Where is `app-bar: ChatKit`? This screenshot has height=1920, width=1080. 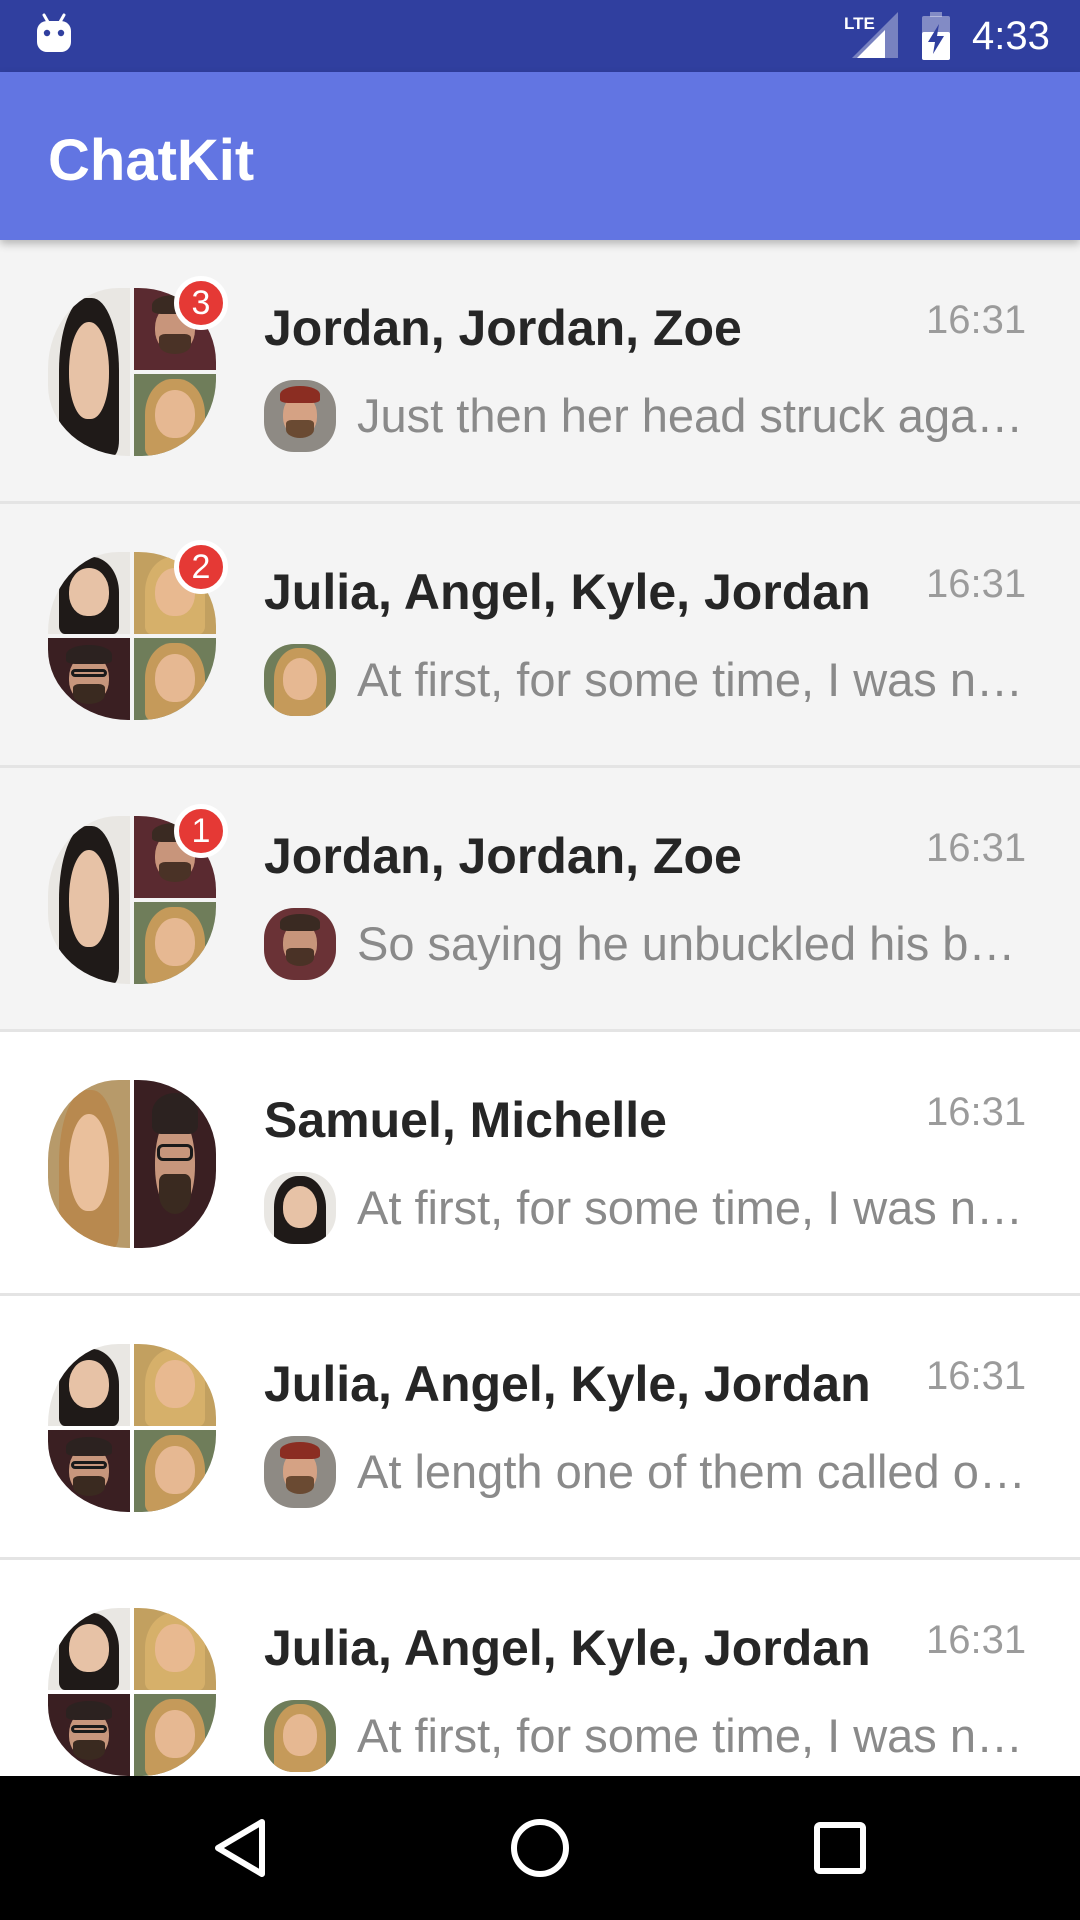
app-bar: ChatKit is located at coordinates (540, 156).